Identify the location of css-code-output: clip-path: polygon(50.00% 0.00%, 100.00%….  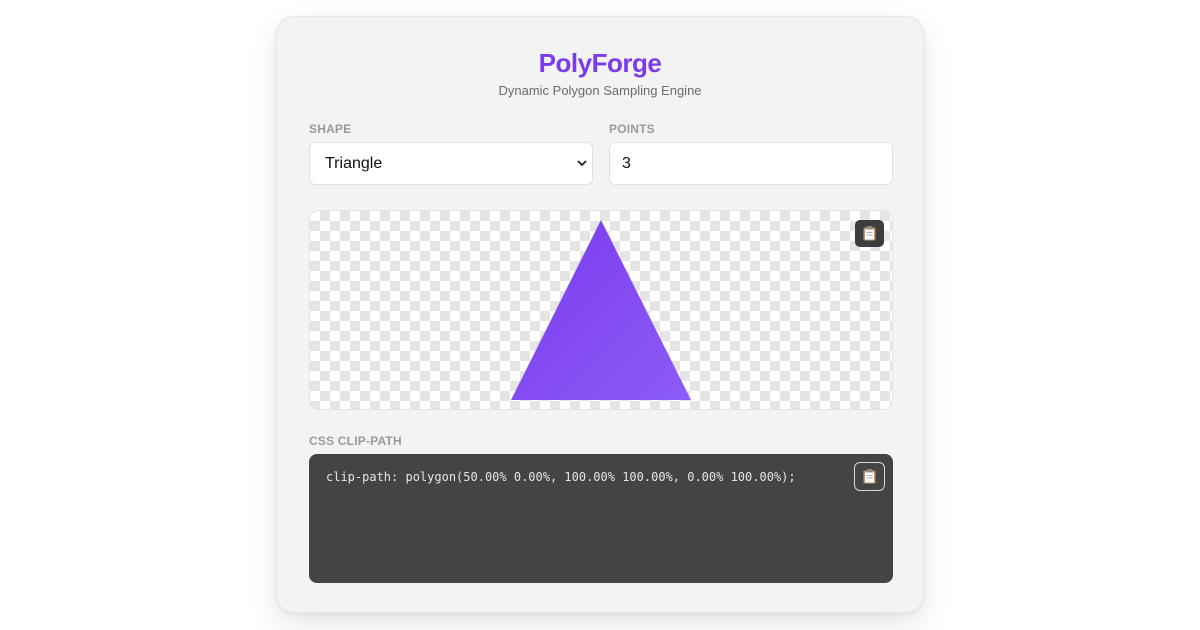
(601, 518).